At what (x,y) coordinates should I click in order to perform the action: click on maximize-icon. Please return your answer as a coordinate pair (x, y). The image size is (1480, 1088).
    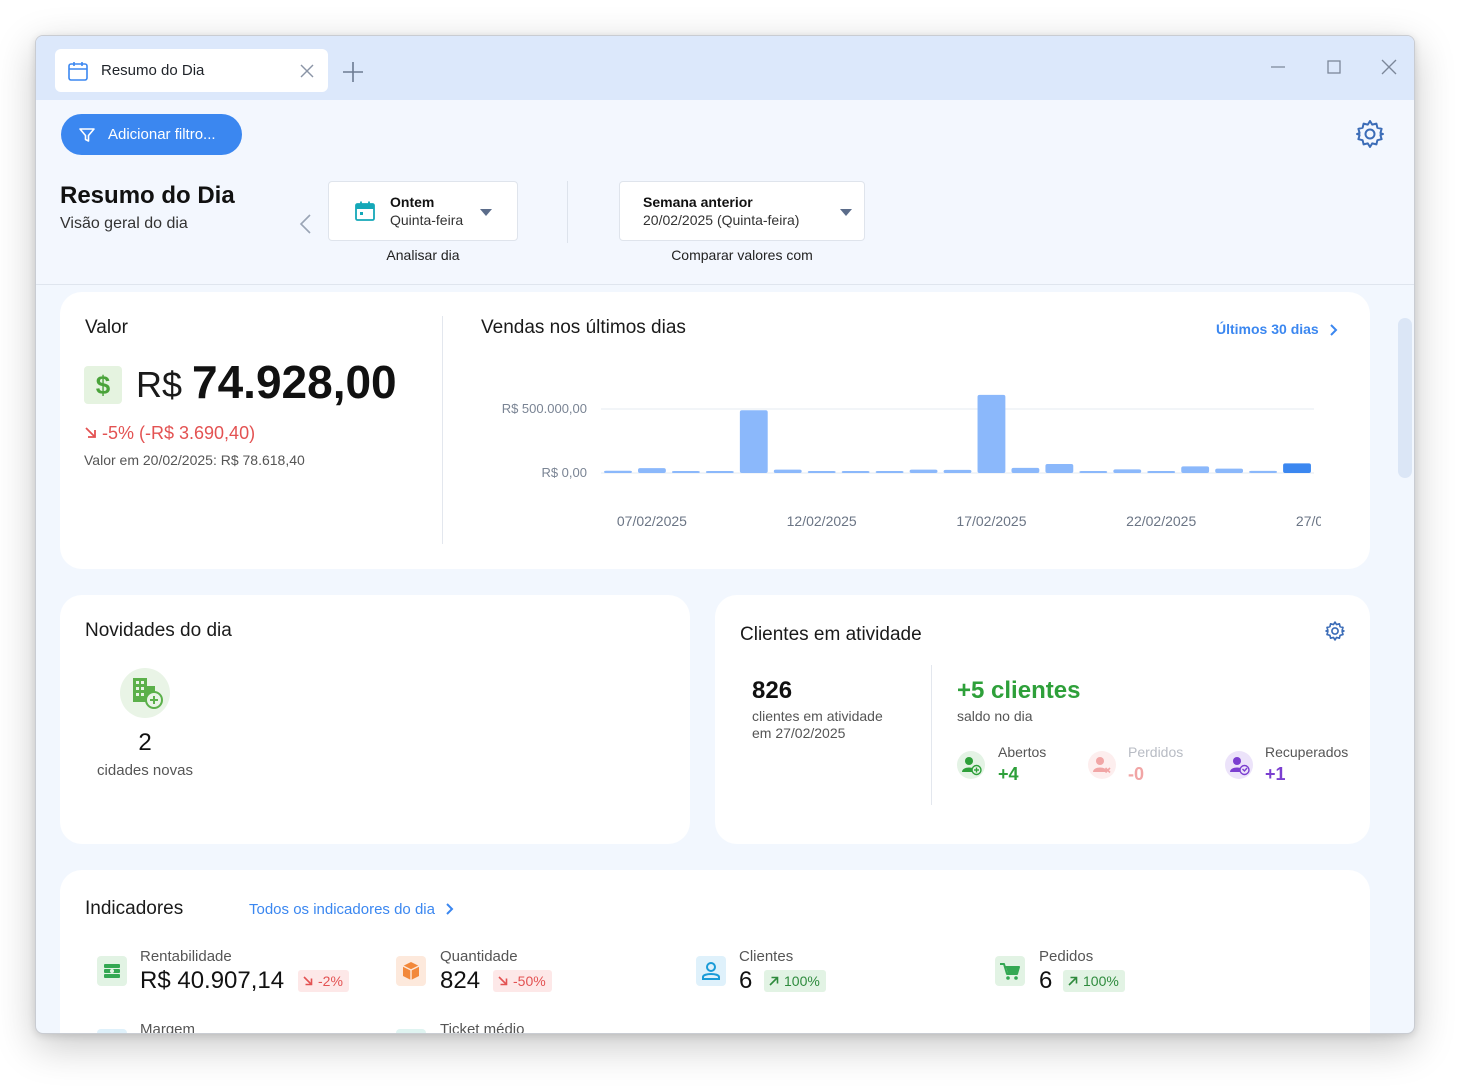
    Looking at the image, I should click on (1334, 67).